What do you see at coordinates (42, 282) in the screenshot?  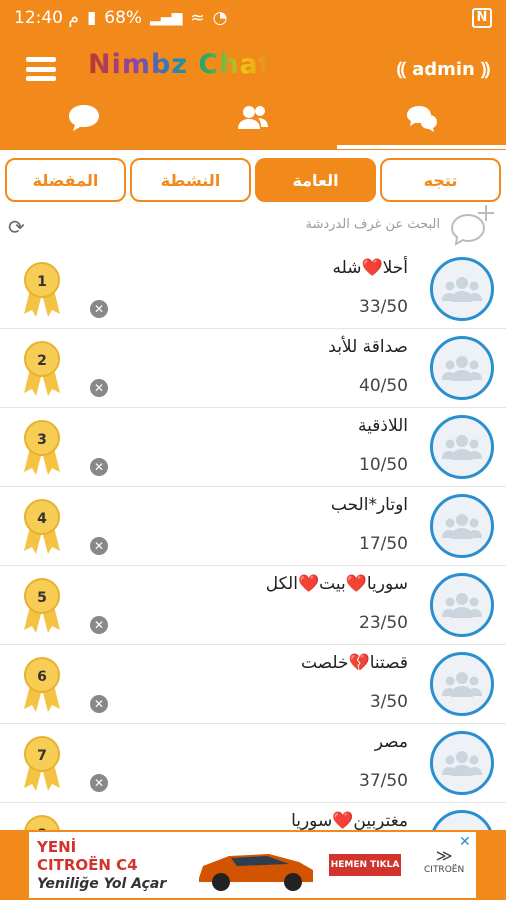 I see `rank-number: 1` at bounding box center [42, 282].